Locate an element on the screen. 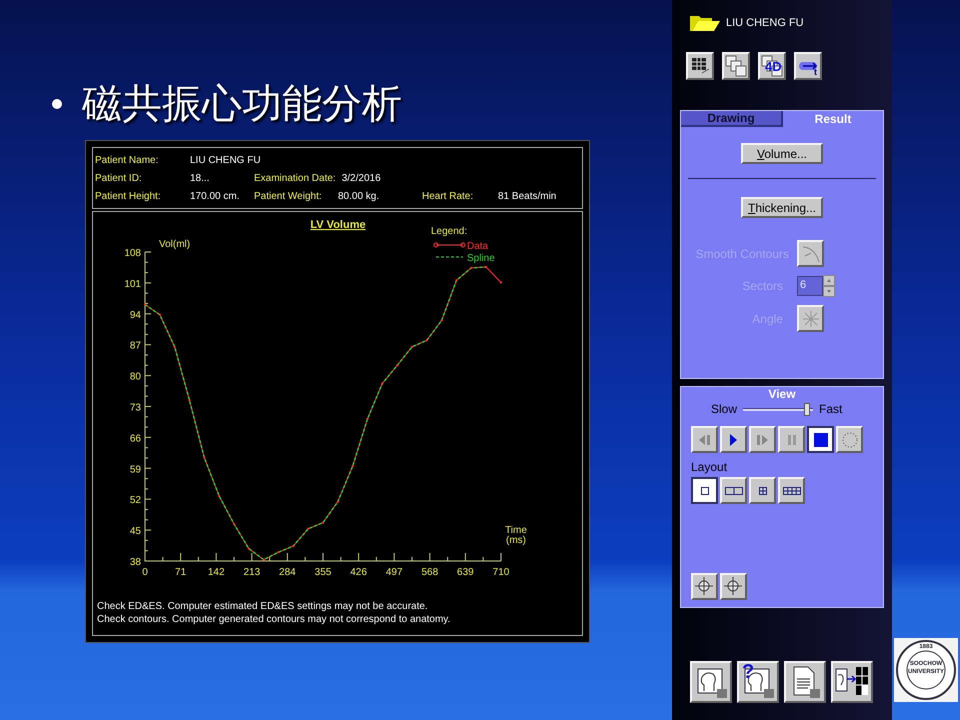  icon-label: t is located at coordinates (815, 72).